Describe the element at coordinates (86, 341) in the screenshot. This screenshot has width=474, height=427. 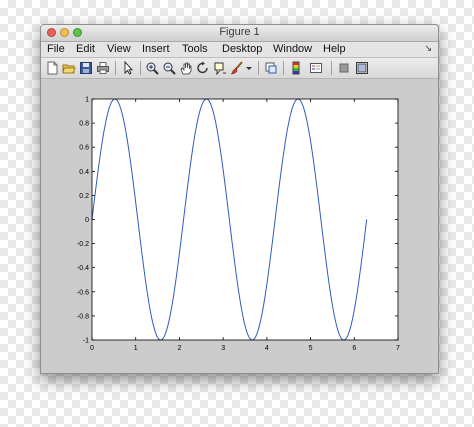
I see `y-tick-label: -1` at that location.